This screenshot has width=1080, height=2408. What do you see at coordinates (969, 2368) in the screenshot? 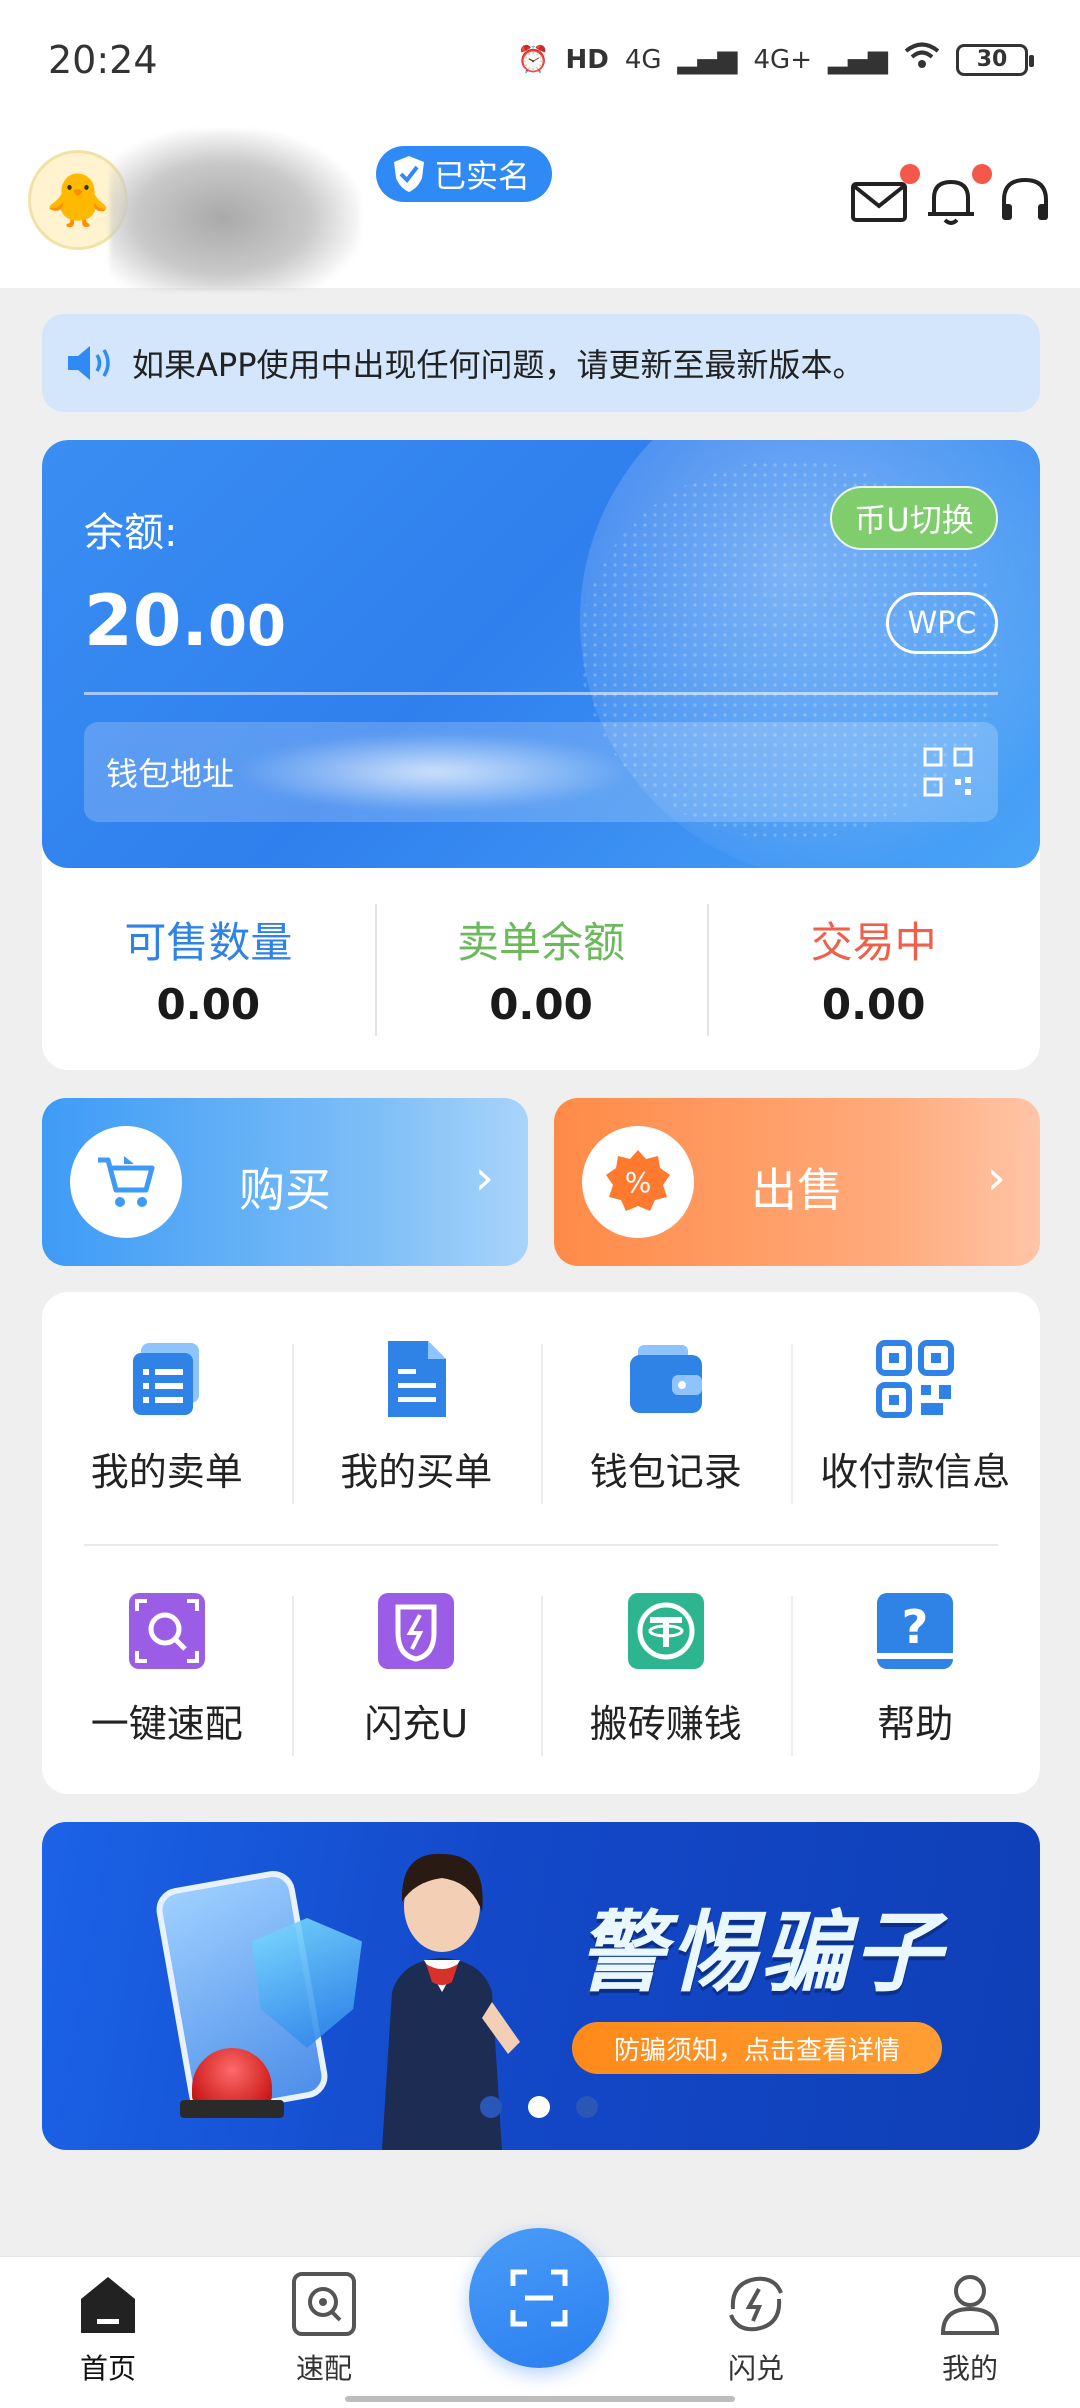
I see `nav-label: 我的` at bounding box center [969, 2368].